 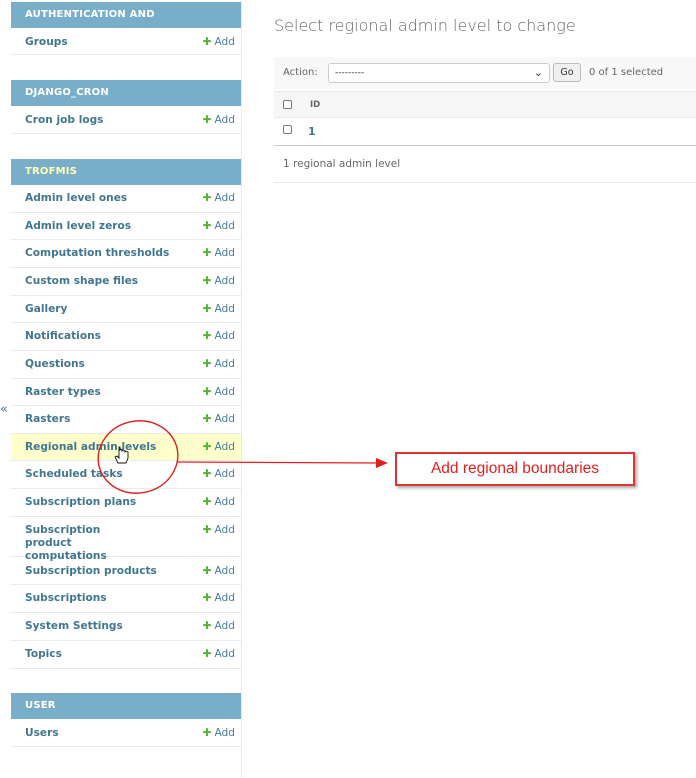 I want to click on model-link-admin-level-zeros: Admin level zeros, so click(x=78, y=226).